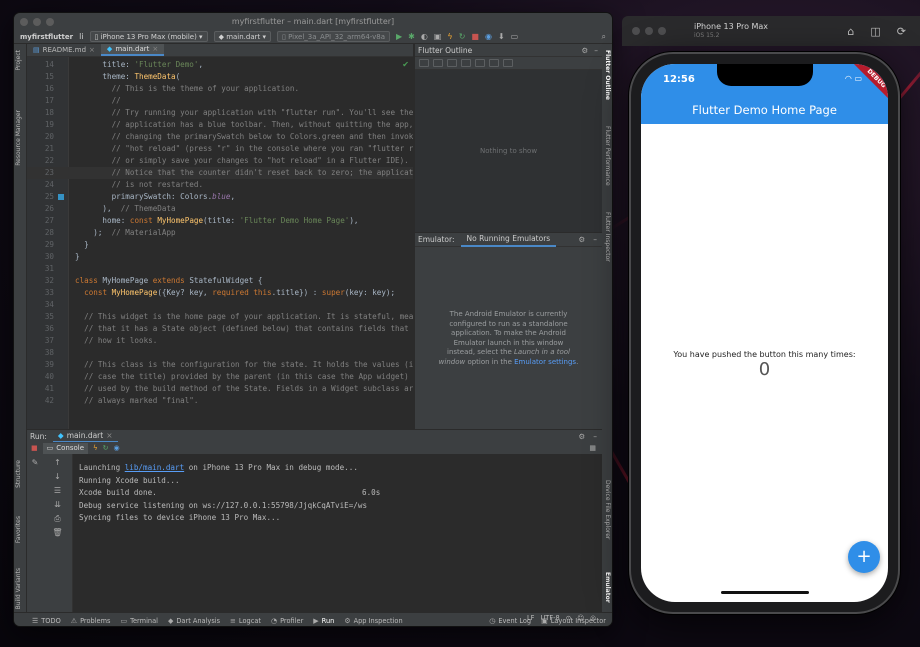 The height and width of the screenshot is (647, 920). What do you see at coordinates (508, 63) in the screenshot?
I see `remove-widget-icon` at bounding box center [508, 63].